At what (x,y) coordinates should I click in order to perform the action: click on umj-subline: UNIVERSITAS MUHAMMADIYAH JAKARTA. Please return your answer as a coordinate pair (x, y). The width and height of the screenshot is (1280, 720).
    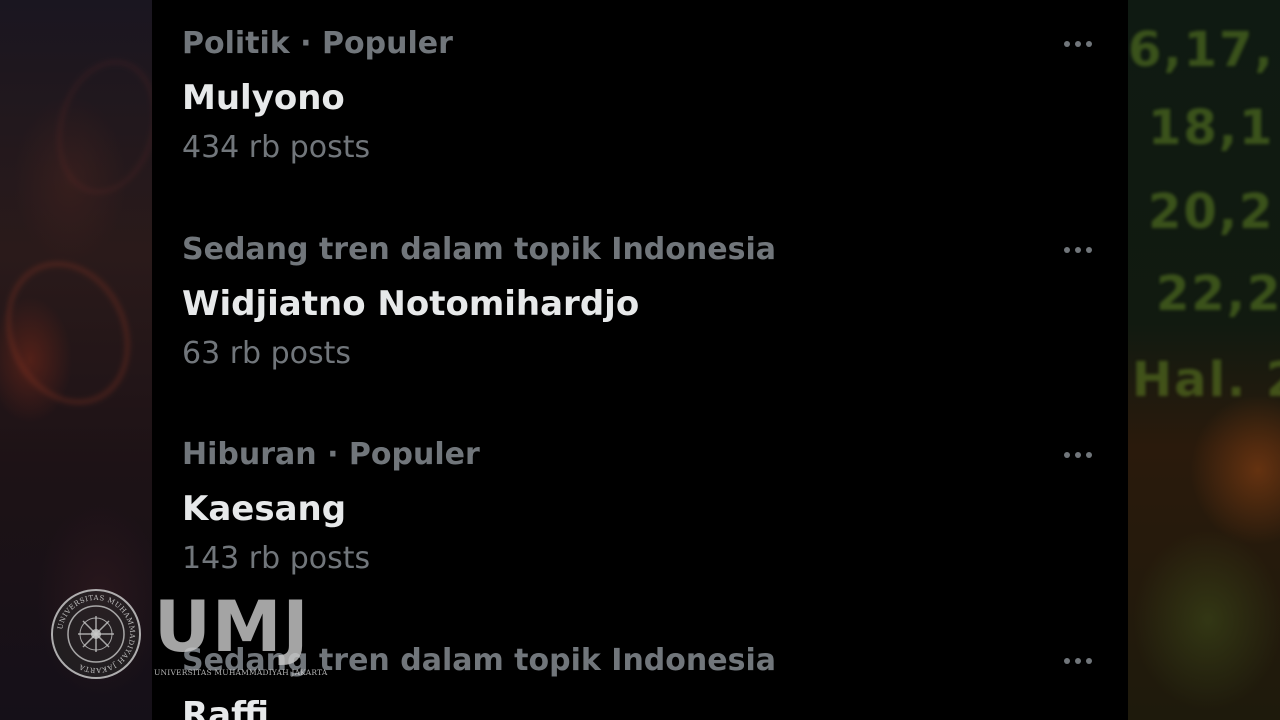
    Looking at the image, I should click on (241, 672).